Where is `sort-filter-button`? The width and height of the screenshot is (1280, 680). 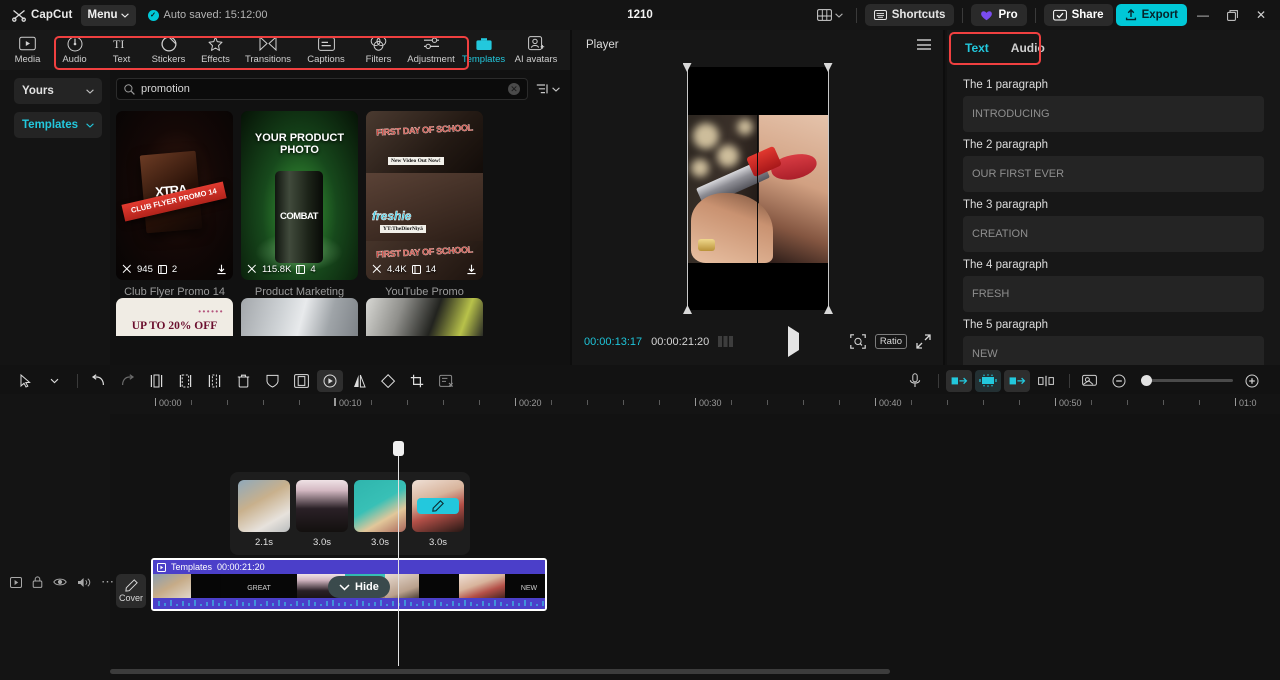 sort-filter-button is located at coordinates (548, 89).